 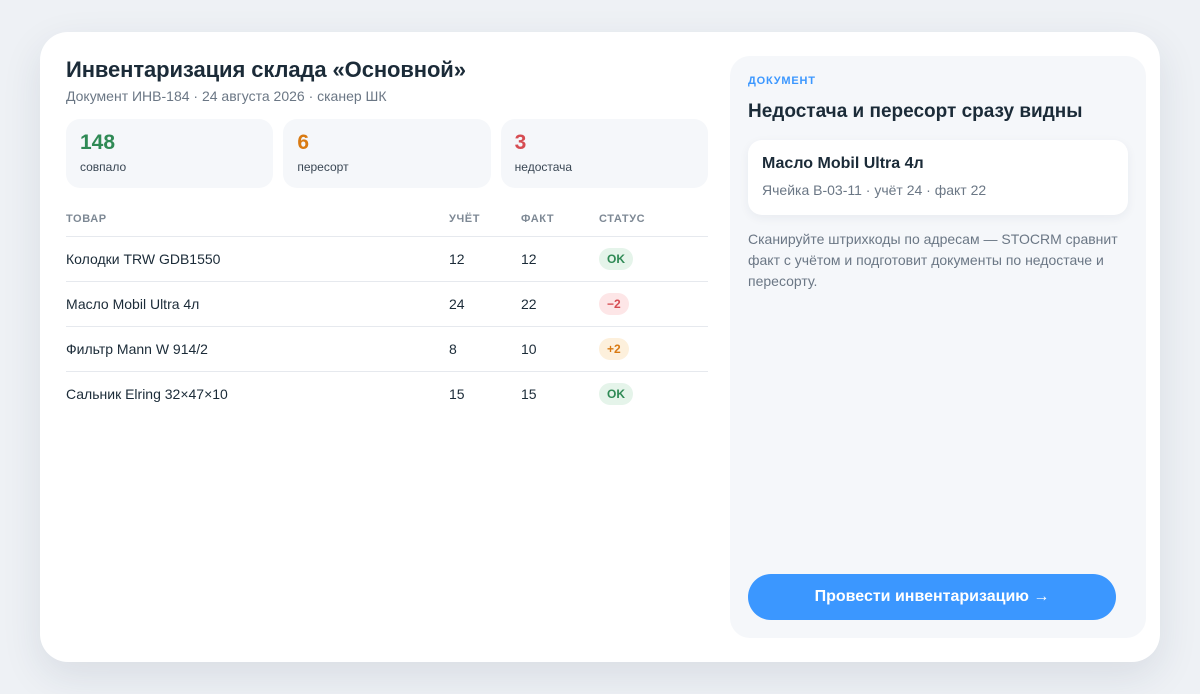 I want to click on table-row: Масло Mobil Ultra 4л 24 22 −2, so click(x=387, y=304).